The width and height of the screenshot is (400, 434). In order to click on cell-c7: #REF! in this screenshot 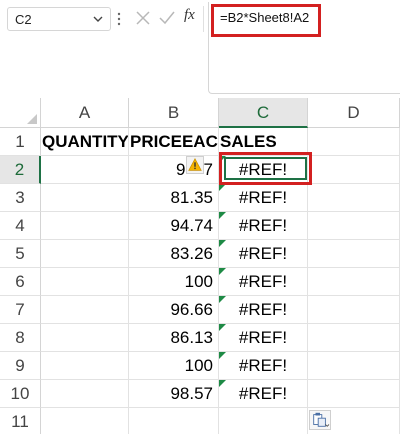, I will do `click(263, 310)`.